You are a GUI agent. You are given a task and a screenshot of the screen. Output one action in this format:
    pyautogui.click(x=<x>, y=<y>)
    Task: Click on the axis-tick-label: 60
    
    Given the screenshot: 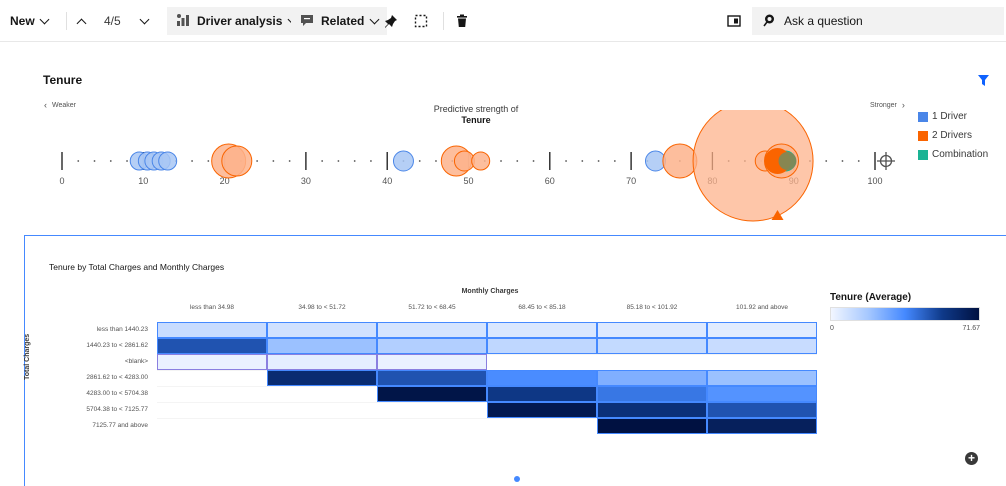 What is the action you would take?
    pyautogui.click(x=550, y=181)
    